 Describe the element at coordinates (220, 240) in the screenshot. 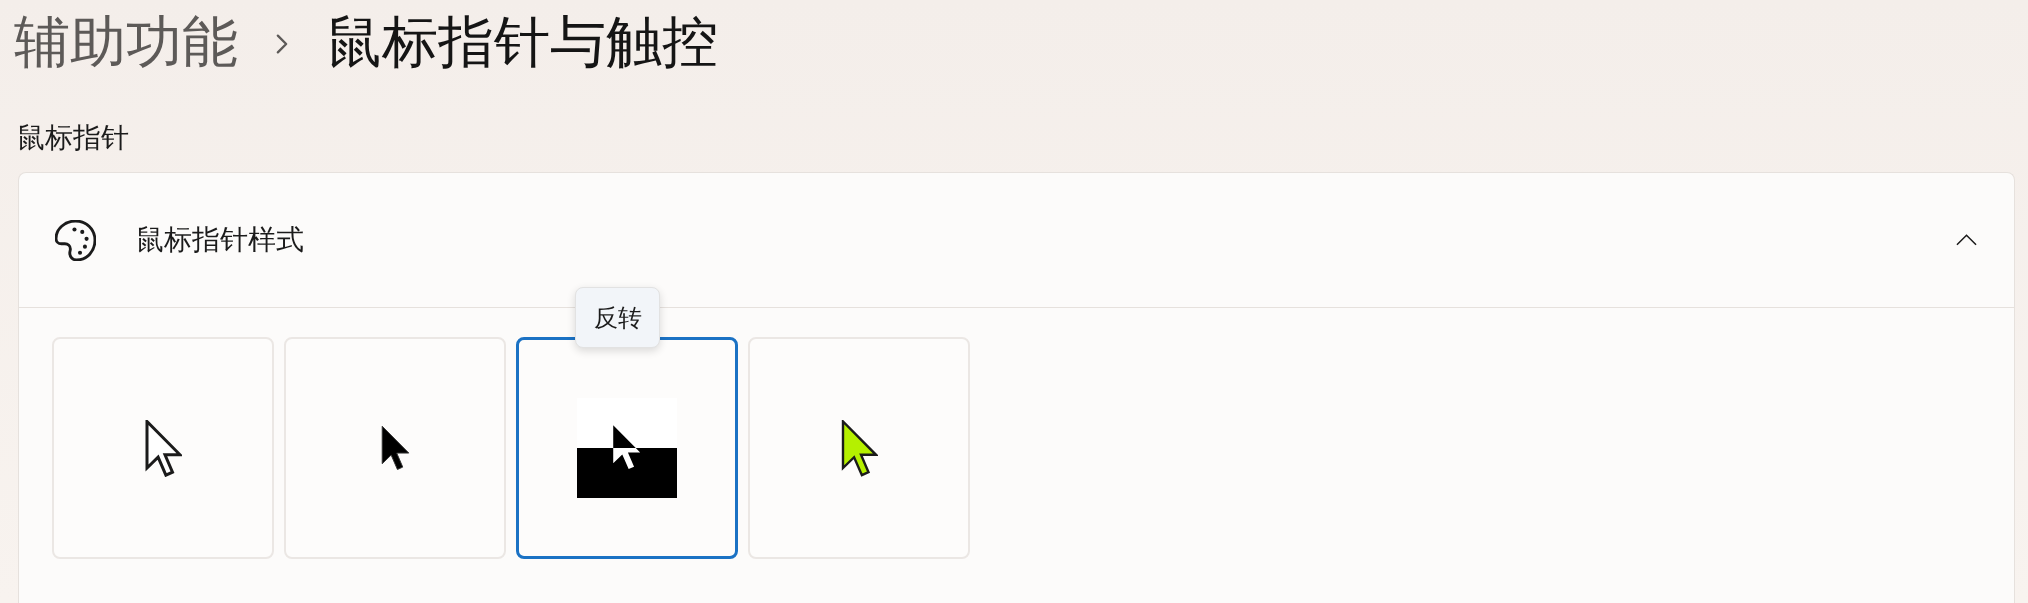

I see `card-title: 鼠标指针样式` at that location.